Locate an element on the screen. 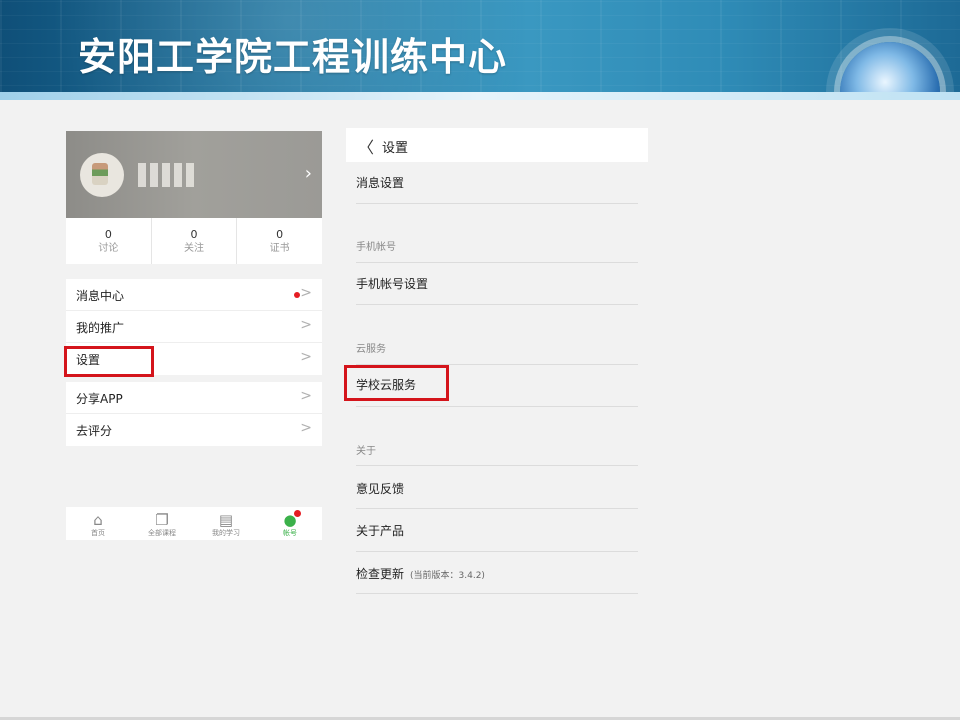 The width and height of the screenshot is (960, 720). header-banner: 安阳工学院工程训练中心 is located at coordinates (480, 50).